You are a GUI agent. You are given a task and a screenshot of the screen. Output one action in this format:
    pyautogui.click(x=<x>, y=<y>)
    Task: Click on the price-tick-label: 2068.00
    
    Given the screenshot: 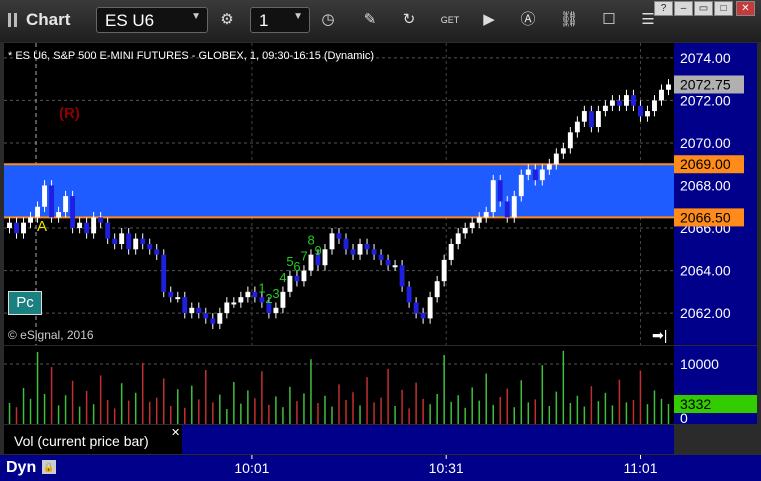 What is the action you would take?
    pyautogui.click(x=705, y=185)
    